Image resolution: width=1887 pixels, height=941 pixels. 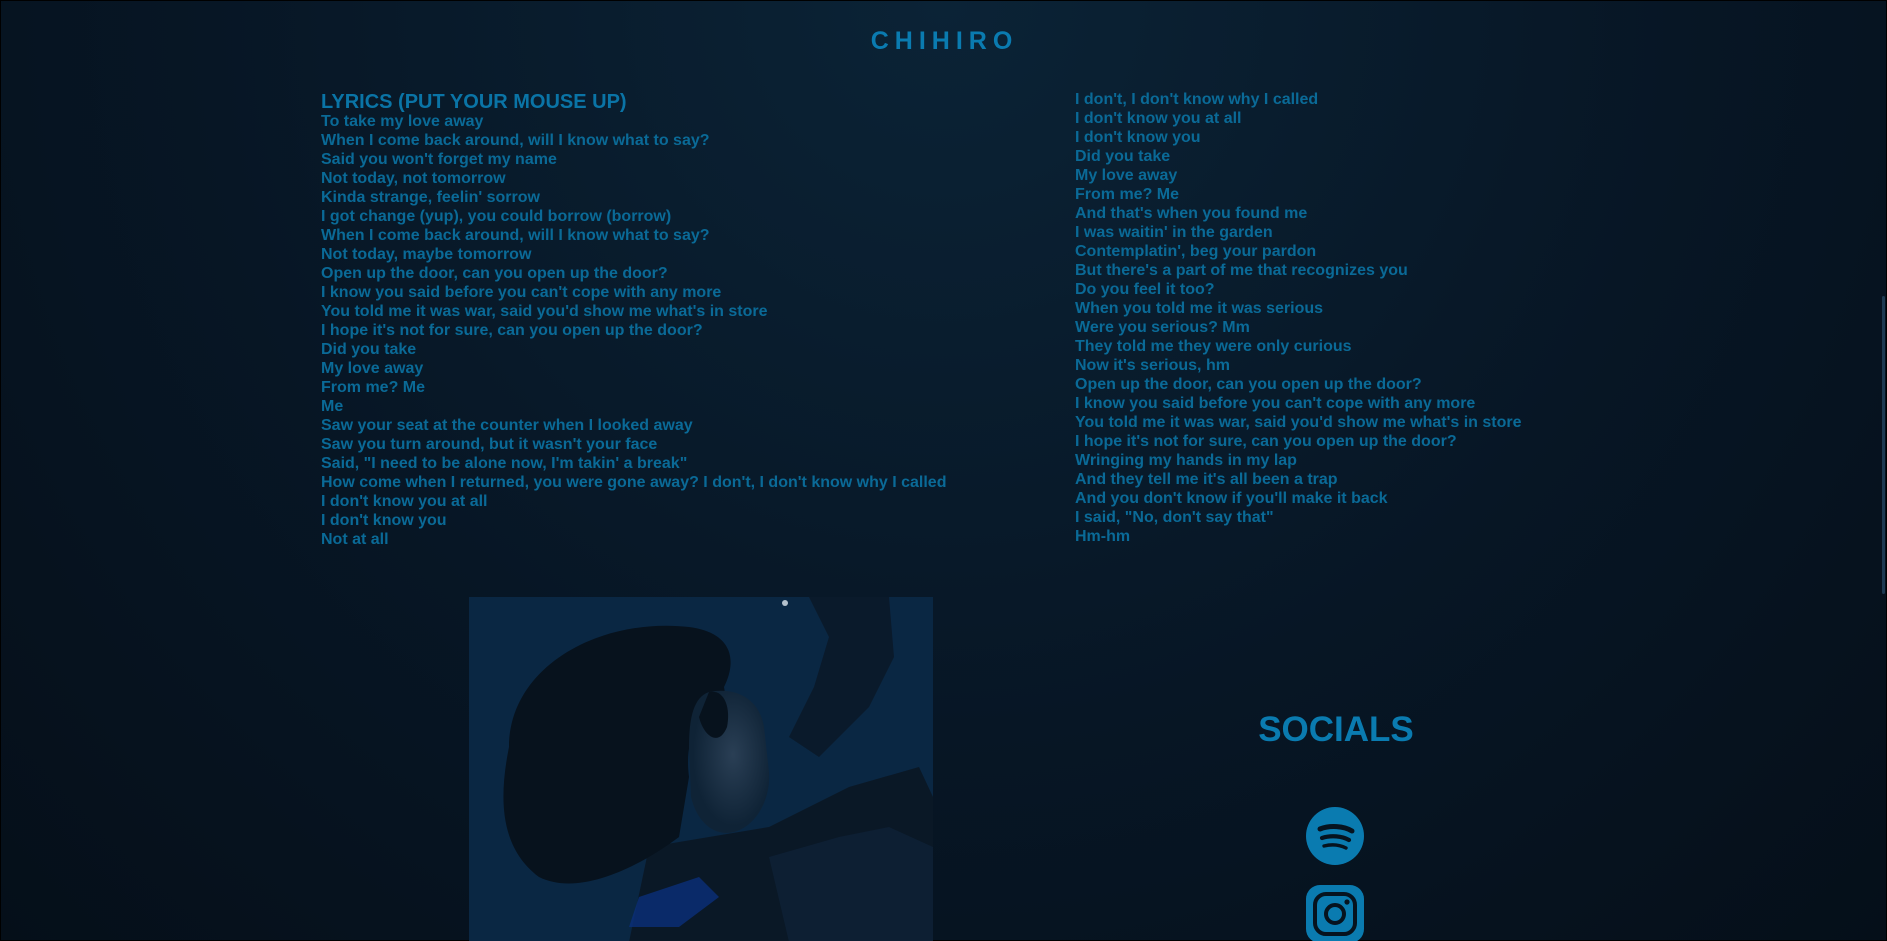 What do you see at coordinates (1186, 460) in the screenshot?
I see `lyric-line: Wringing my hands in my lap` at bounding box center [1186, 460].